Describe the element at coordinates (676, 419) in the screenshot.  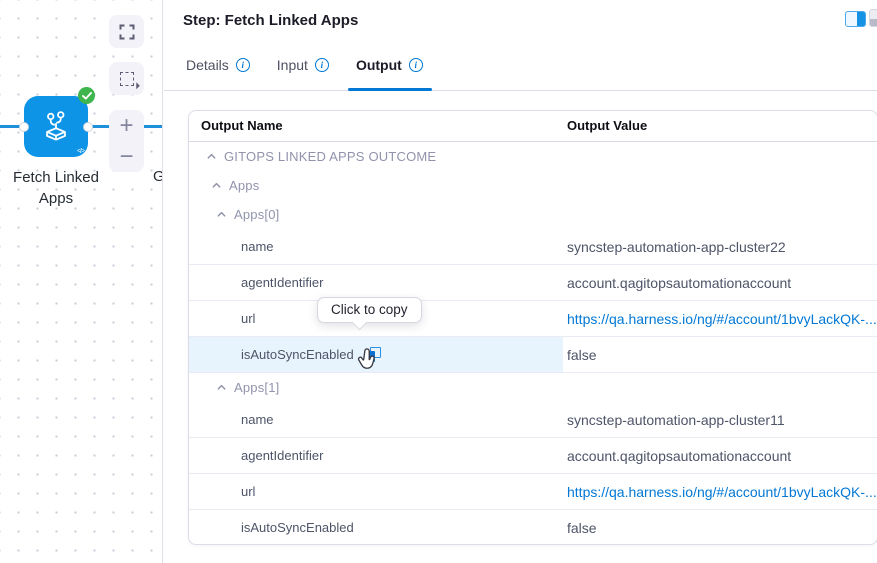
I see `output-value: syncstep-automation-app-cluster11` at that location.